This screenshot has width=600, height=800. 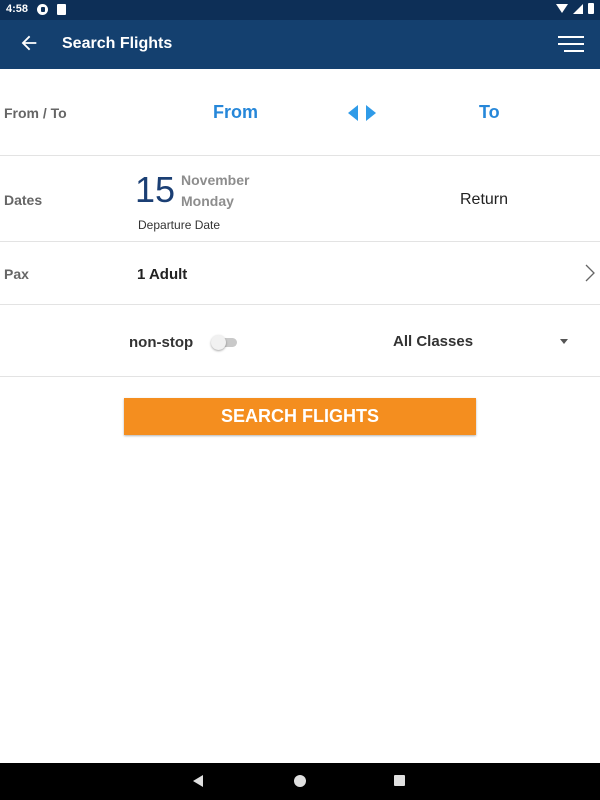 What do you see at coordinates (198, 781) in the screenshot?
I see `nav-back-icon` at bounding box center [198, 781].